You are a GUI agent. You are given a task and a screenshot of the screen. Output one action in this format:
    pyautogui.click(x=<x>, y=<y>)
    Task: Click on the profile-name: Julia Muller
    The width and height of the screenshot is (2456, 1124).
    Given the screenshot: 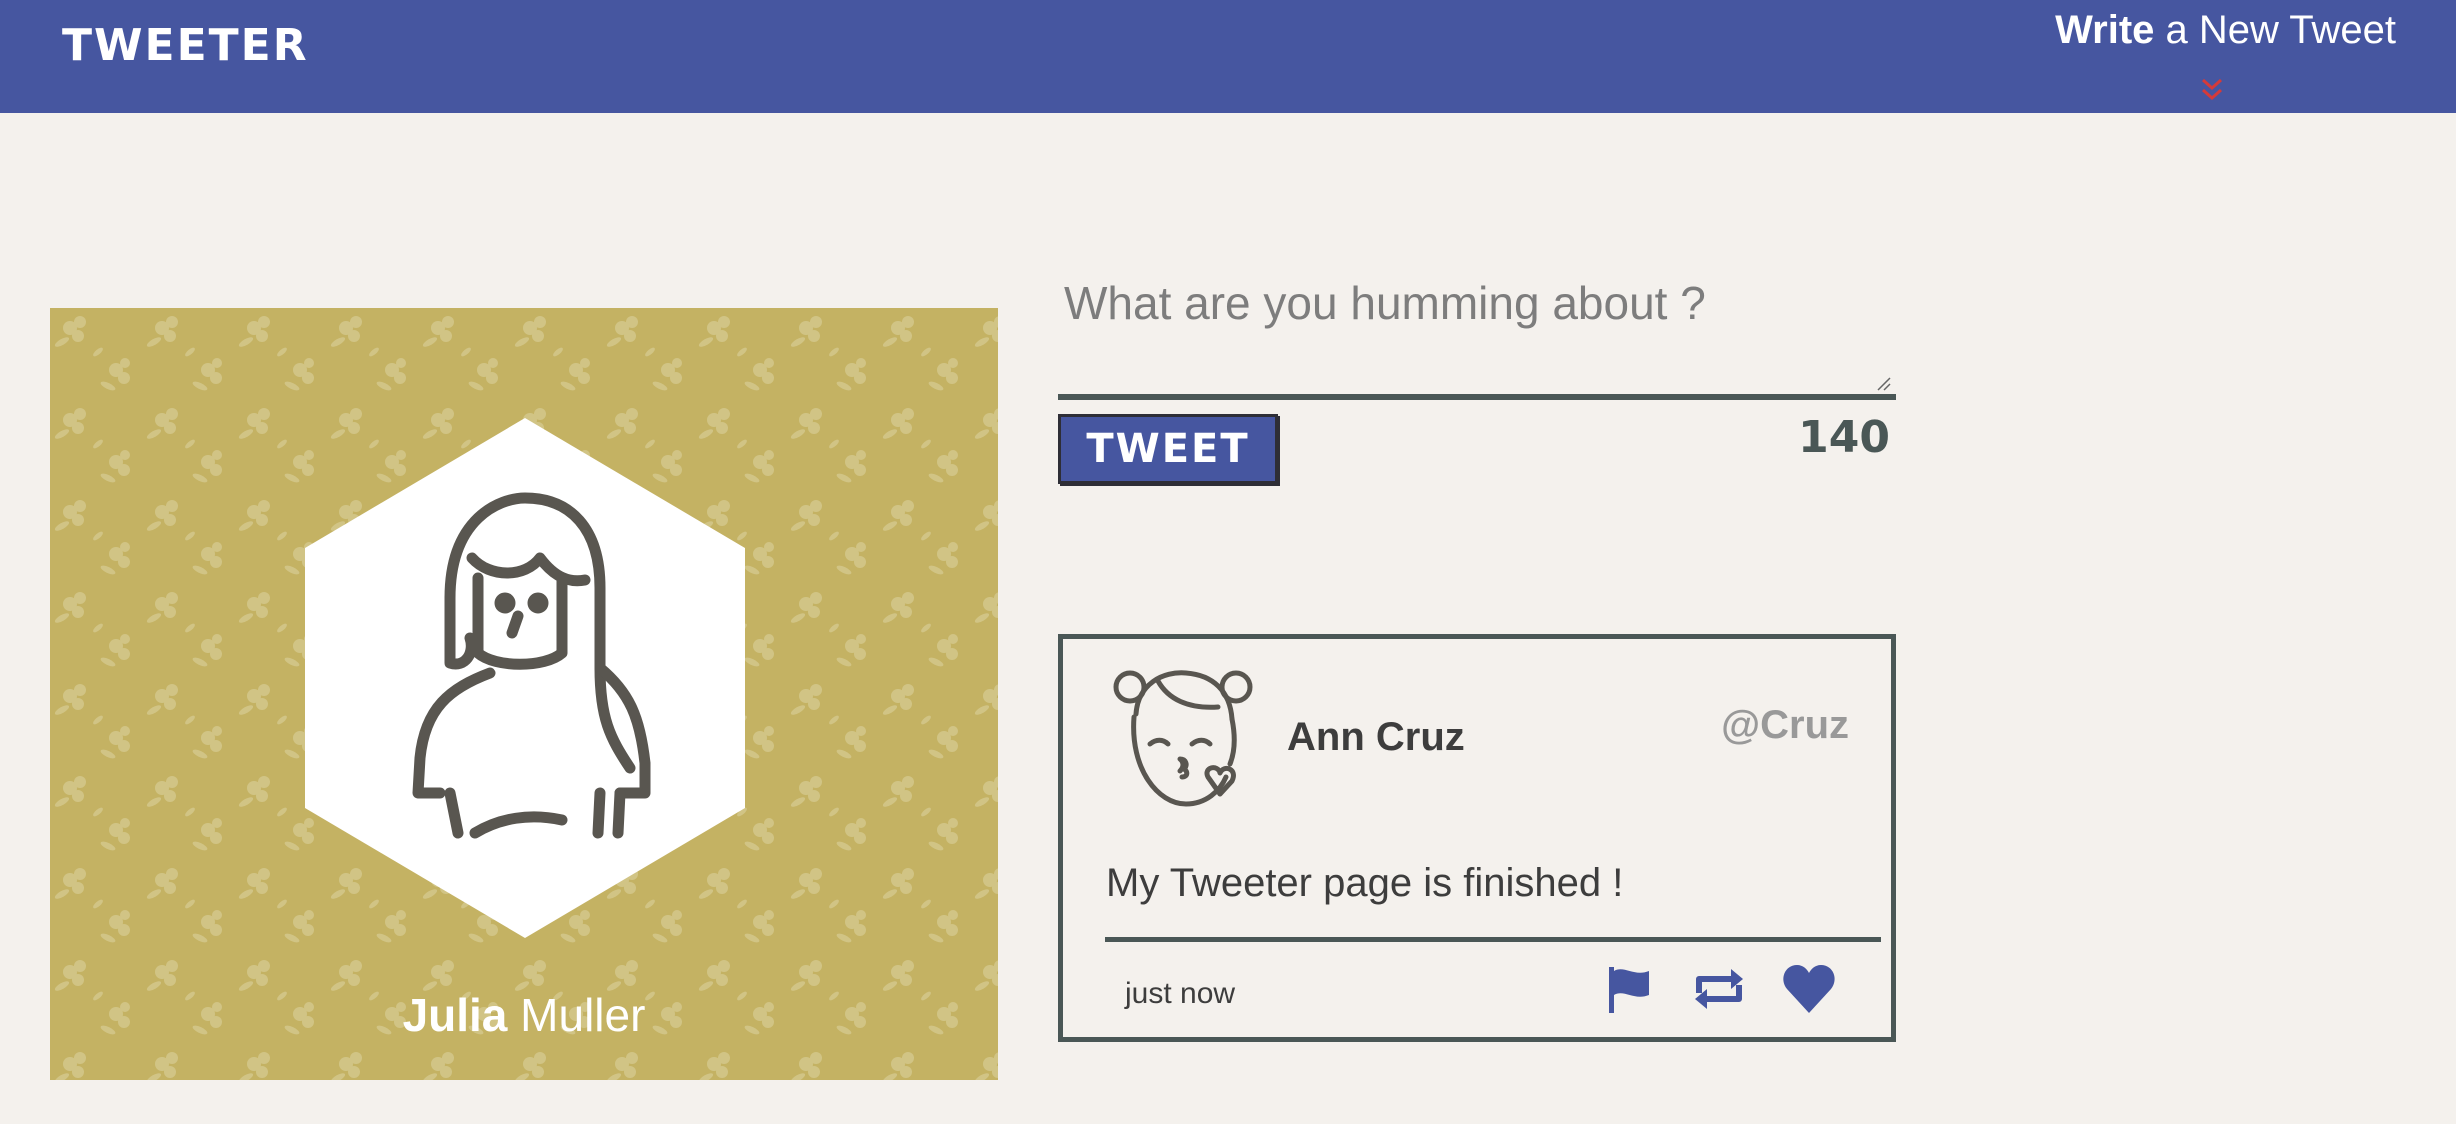 What is the action you would take?
    pyautogui.click(x=524, y=1015)
    